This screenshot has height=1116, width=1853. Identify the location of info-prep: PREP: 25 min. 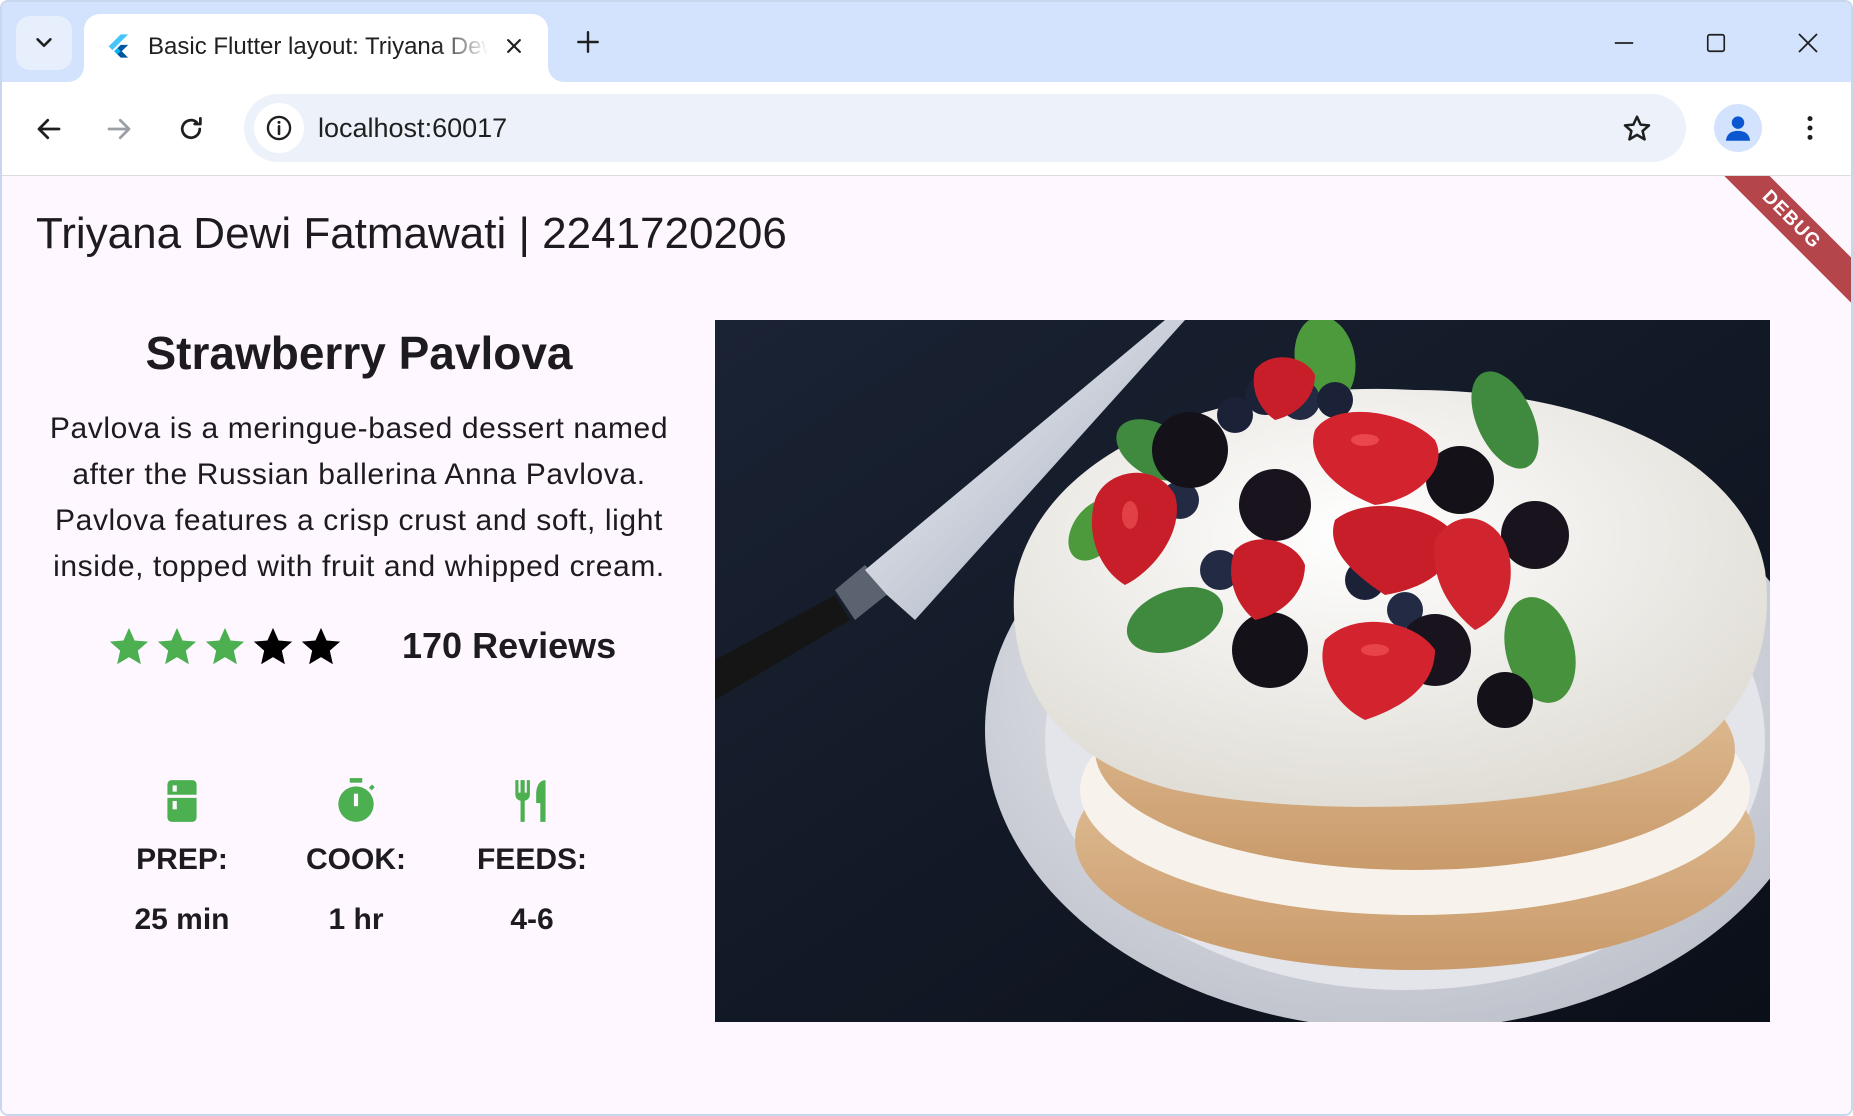
(182, 858).